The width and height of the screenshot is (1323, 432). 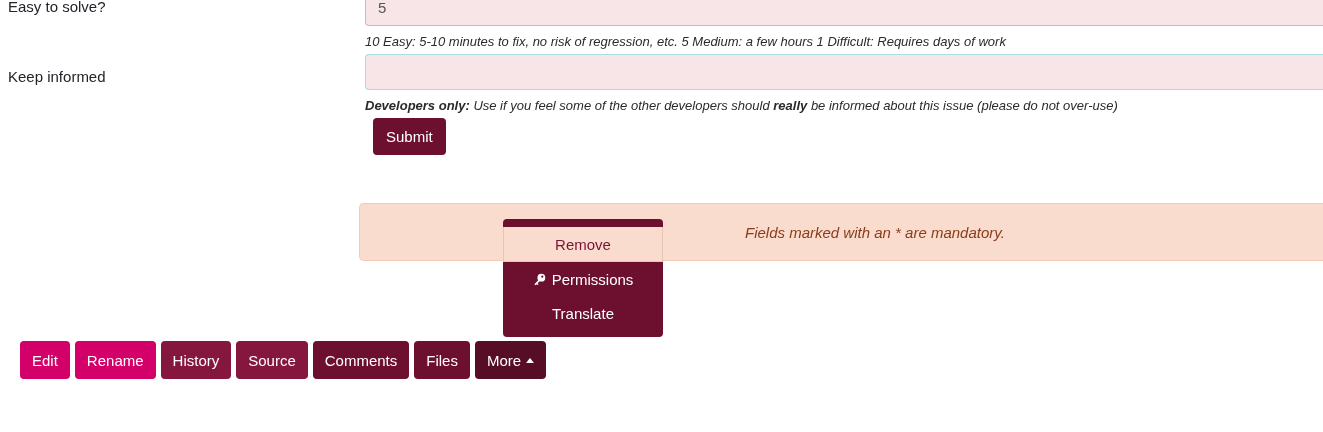 What do you see at coordinates (57, 77) in the screenshot?
I see `field-label: Keep informed` at bounding box center [57, 77].